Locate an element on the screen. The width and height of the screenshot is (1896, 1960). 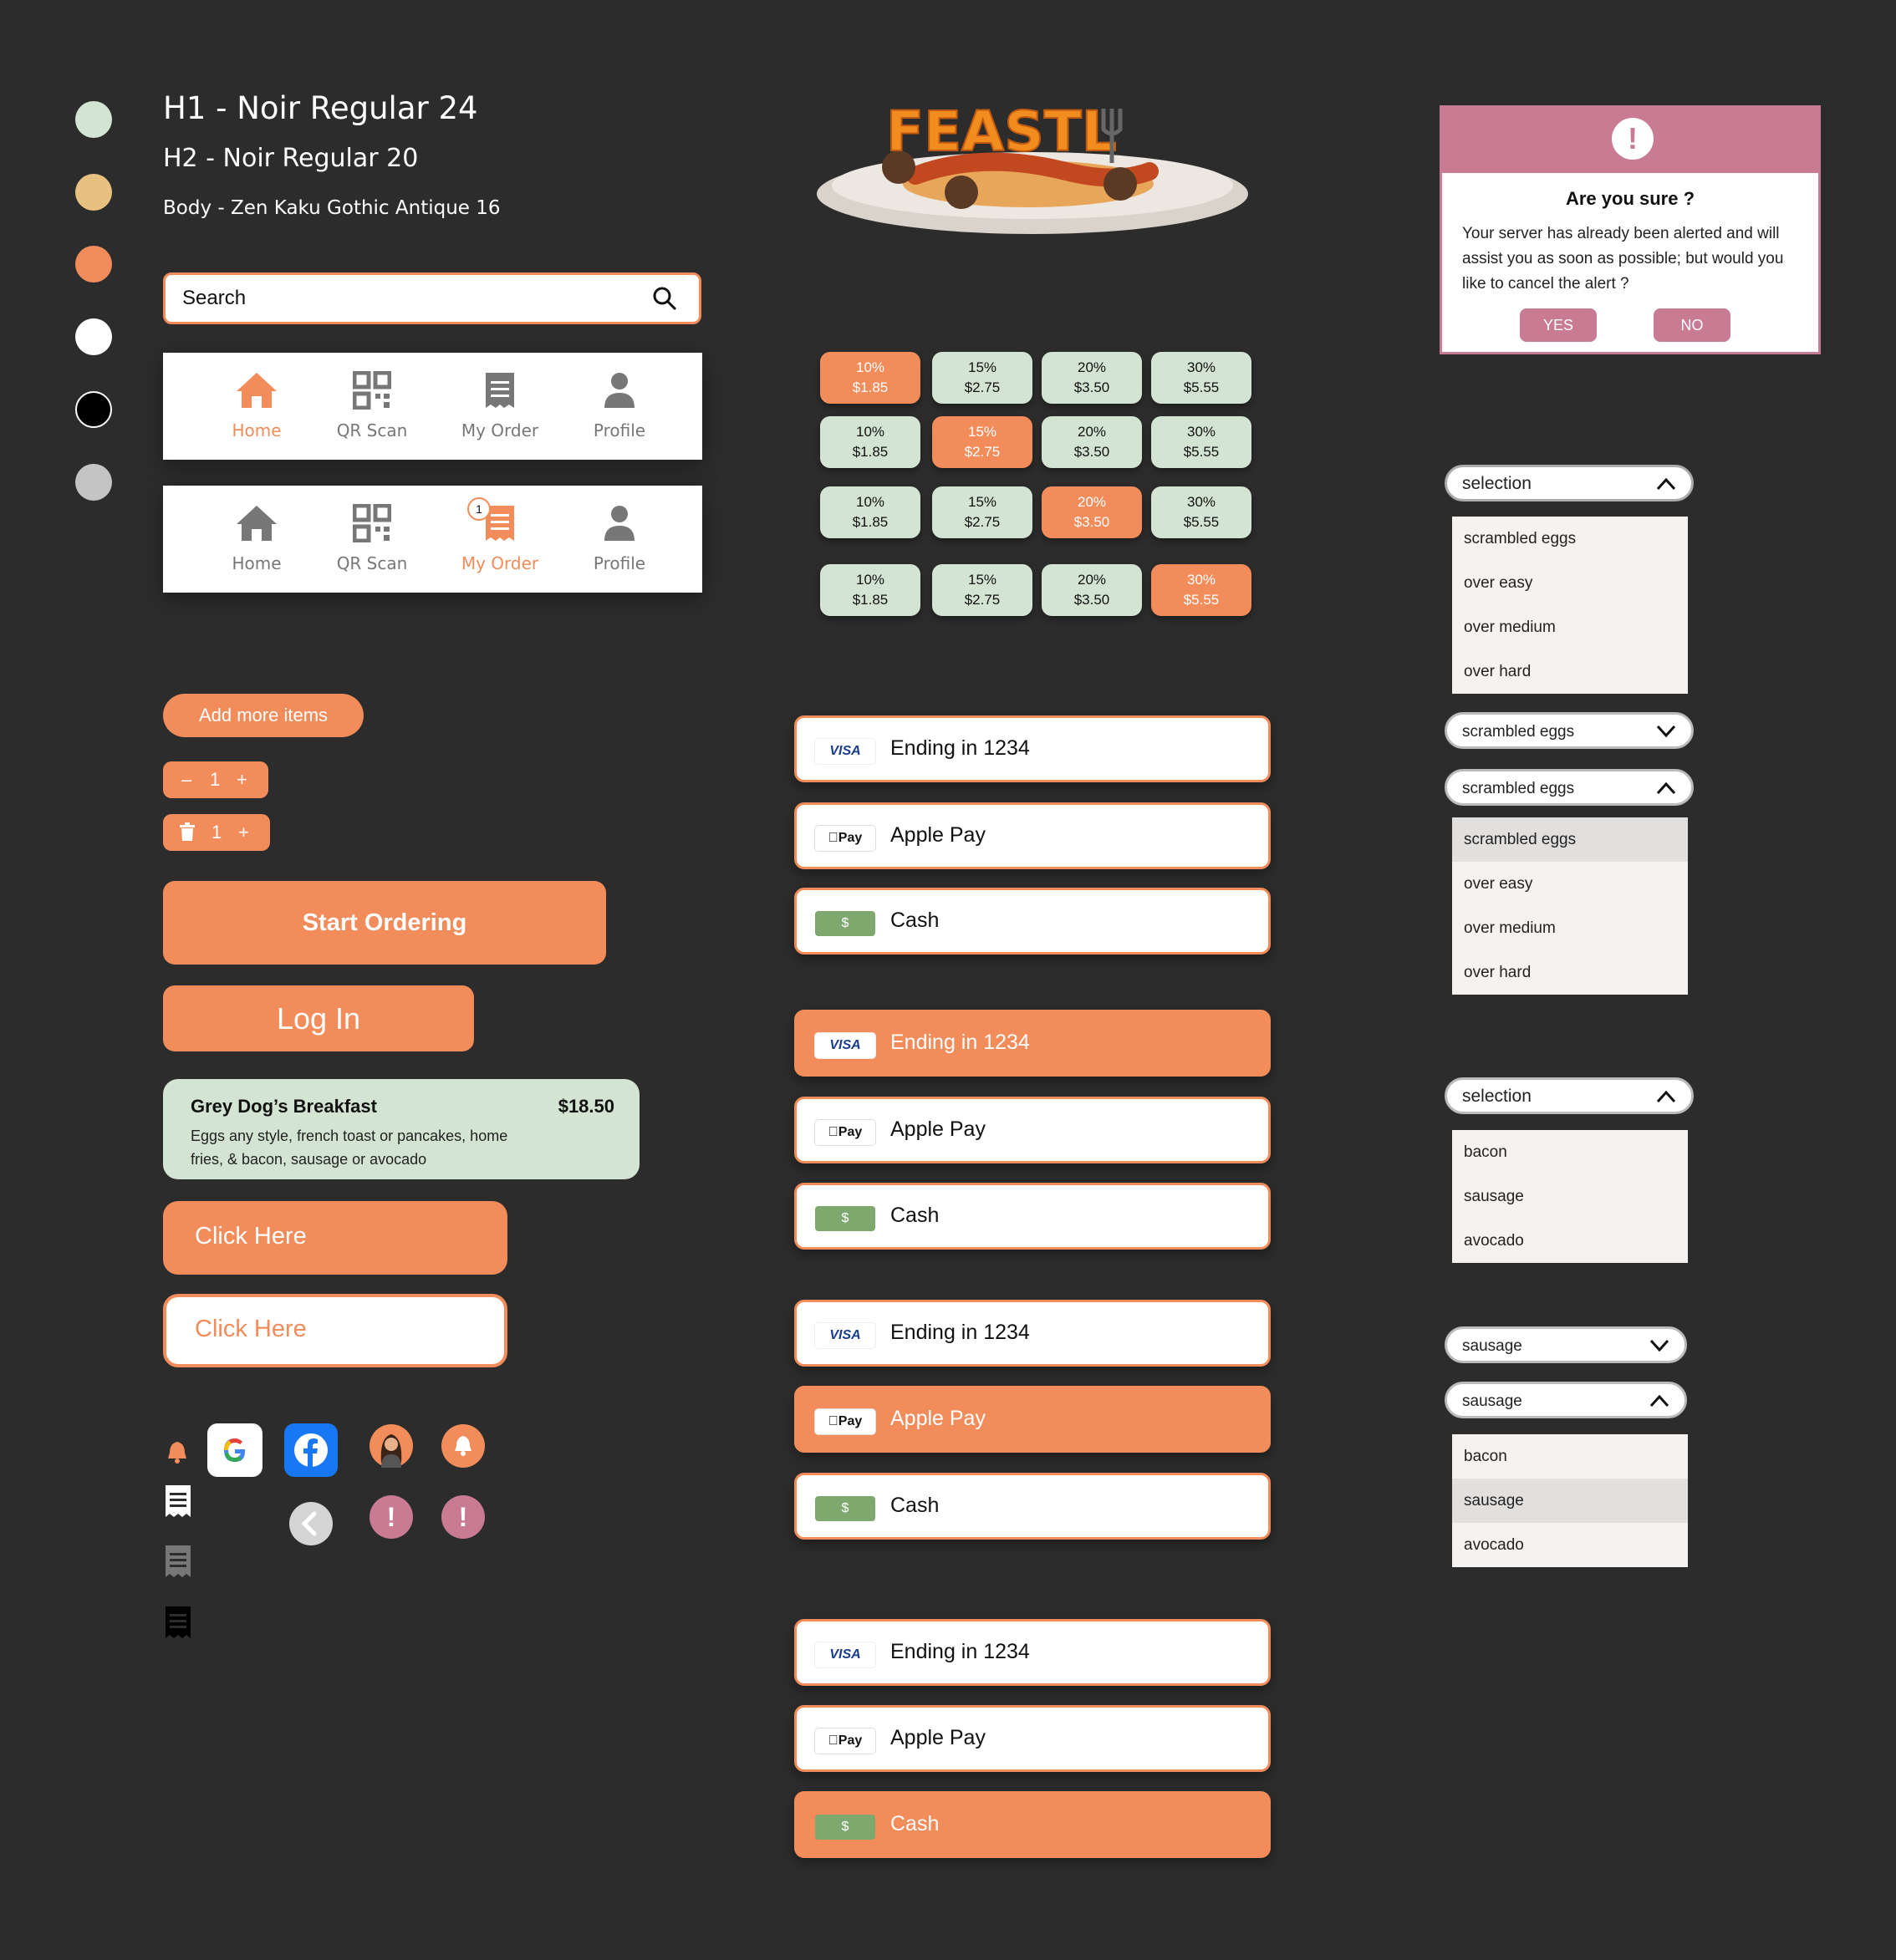
alert-yes-button: YES is located at coordinates (1558, 325).